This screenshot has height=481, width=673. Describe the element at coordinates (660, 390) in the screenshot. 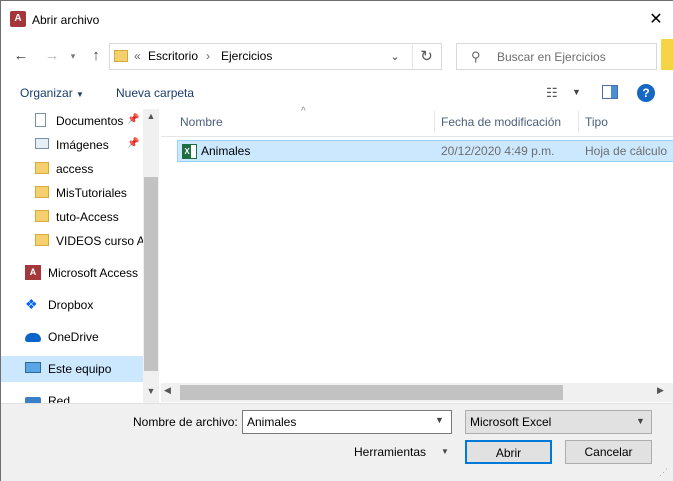

I see `scroll-right-icon: ▶` at that location.